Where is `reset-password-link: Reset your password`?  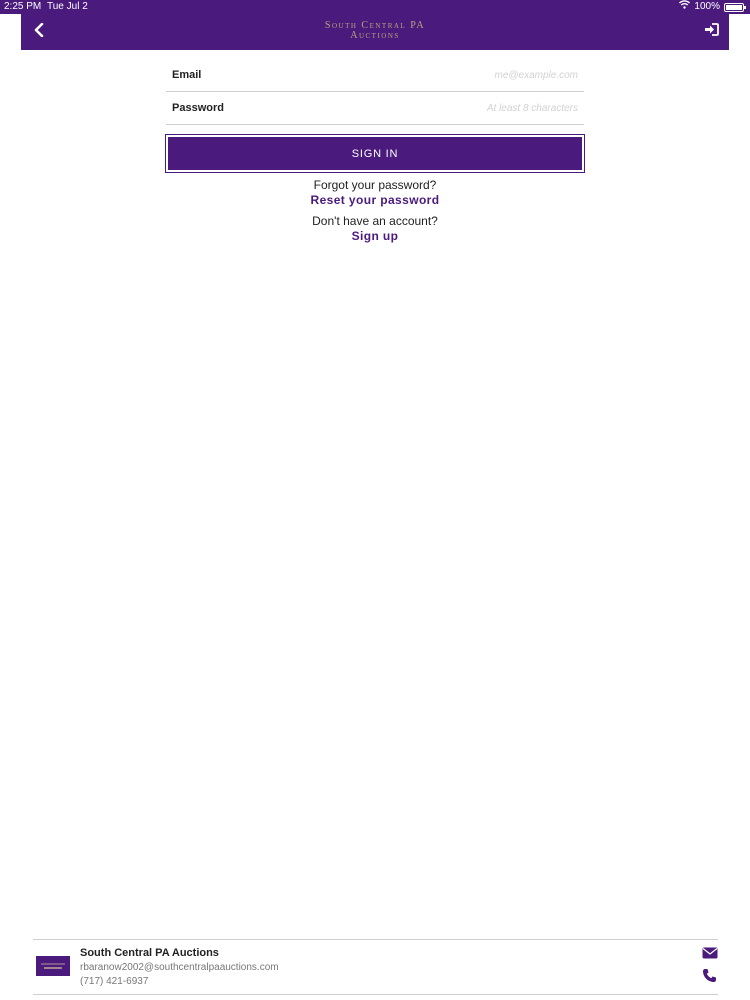 reset-password-link: Reset your password is located at coordinates (375, 200).